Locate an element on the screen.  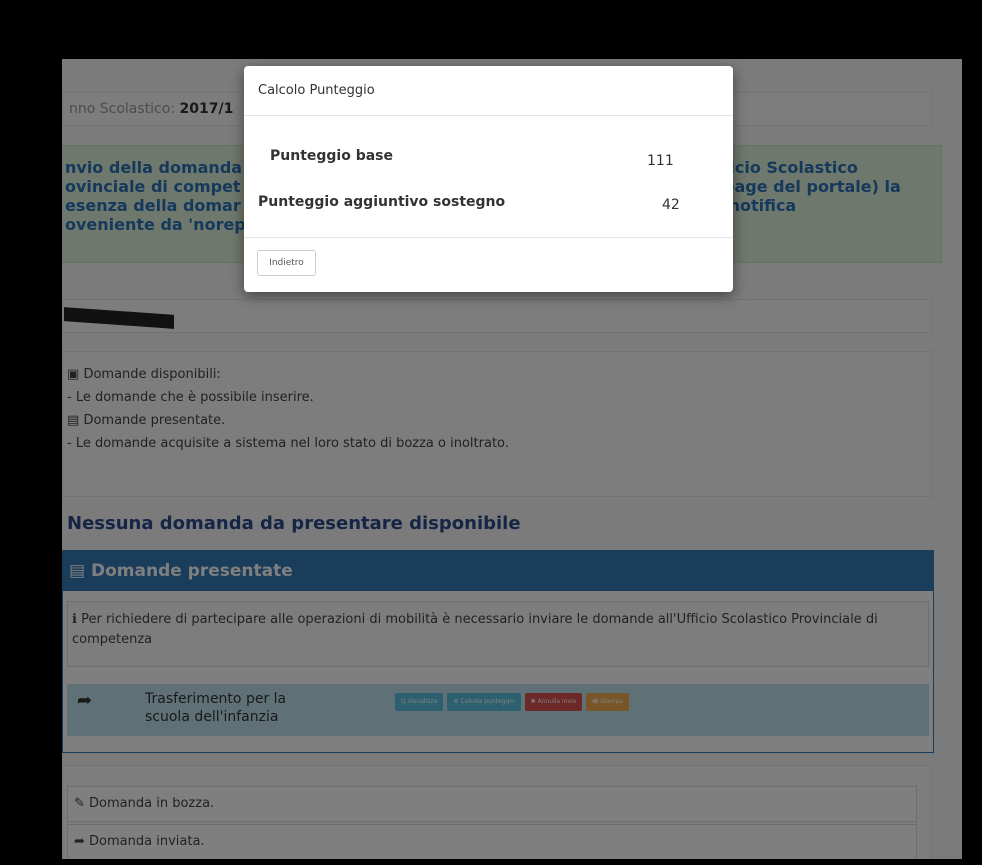
legend-draft: ✎ Domanda in bozza. is located at coordinates (492, 804).